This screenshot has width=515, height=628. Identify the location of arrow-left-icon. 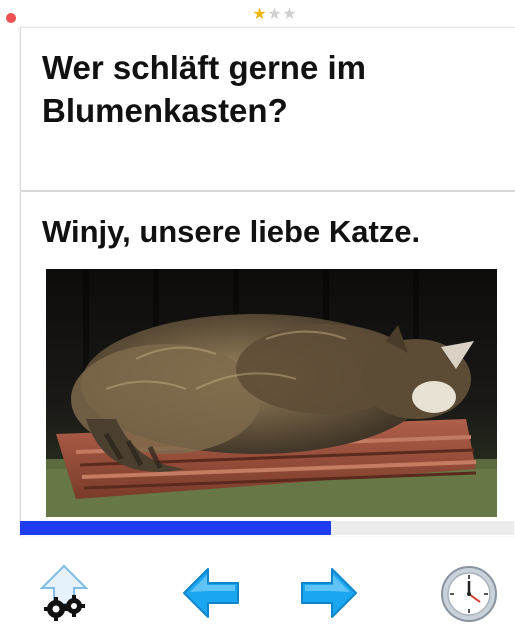
(211, 593).